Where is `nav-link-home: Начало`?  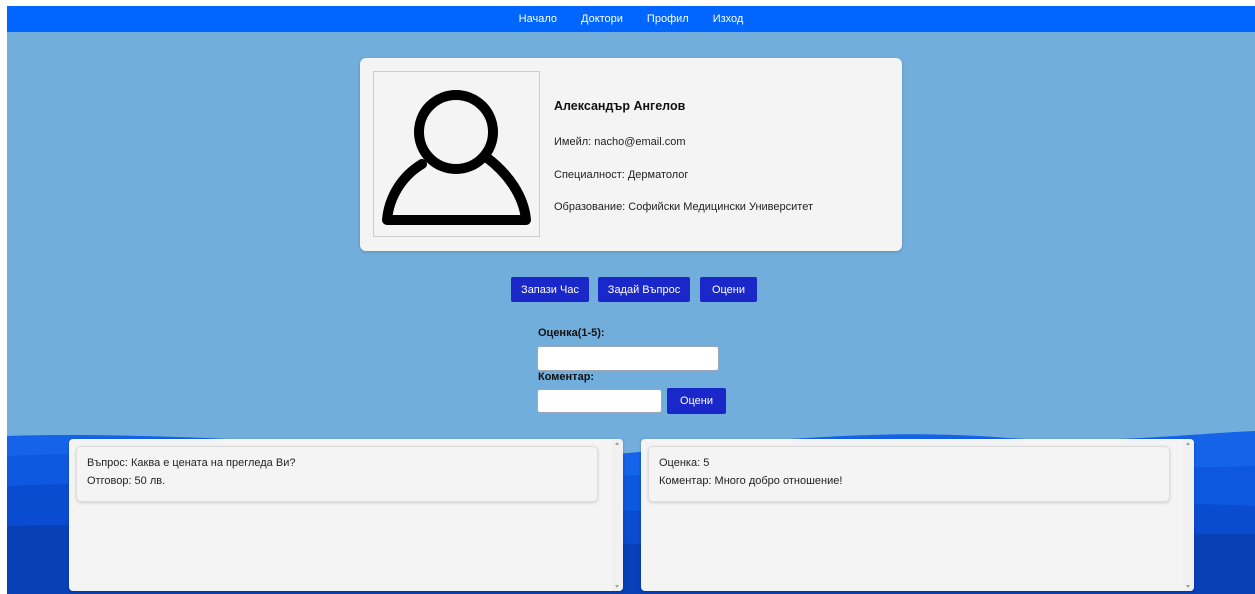 nav-link-home: Начало is located at coordinates (538, 19).